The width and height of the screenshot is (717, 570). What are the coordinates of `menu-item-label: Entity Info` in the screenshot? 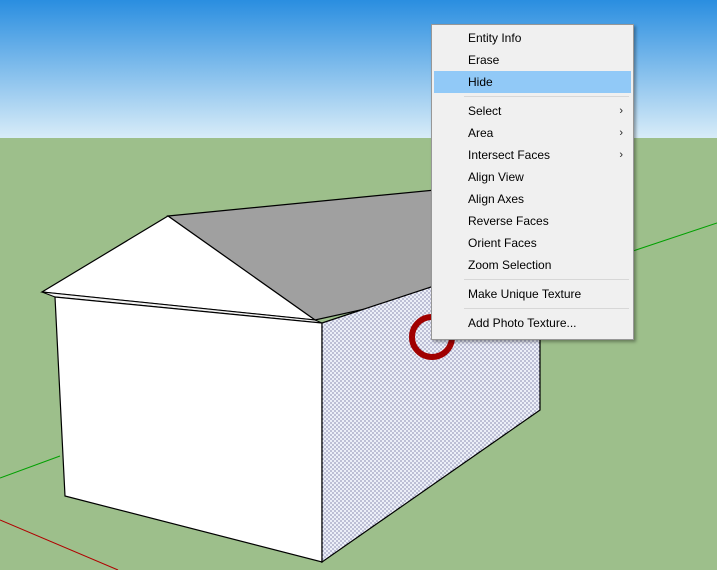 It's located at (495, 38).